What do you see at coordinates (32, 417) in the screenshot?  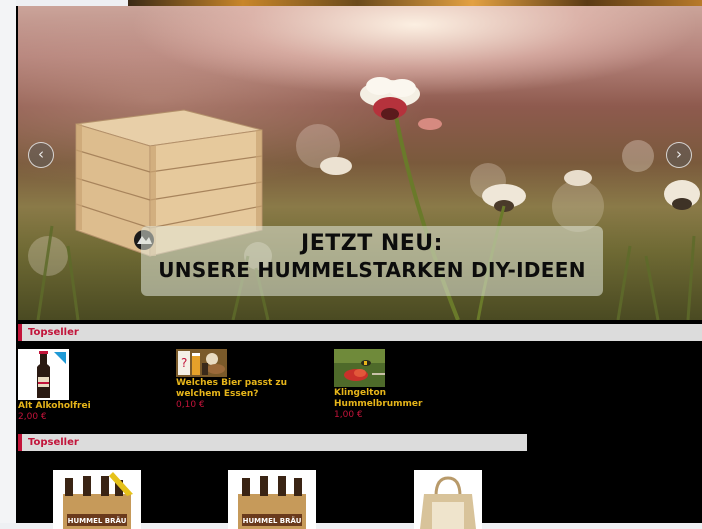 I see `product-price: 2,00 €` at bounding box center [32, 417].